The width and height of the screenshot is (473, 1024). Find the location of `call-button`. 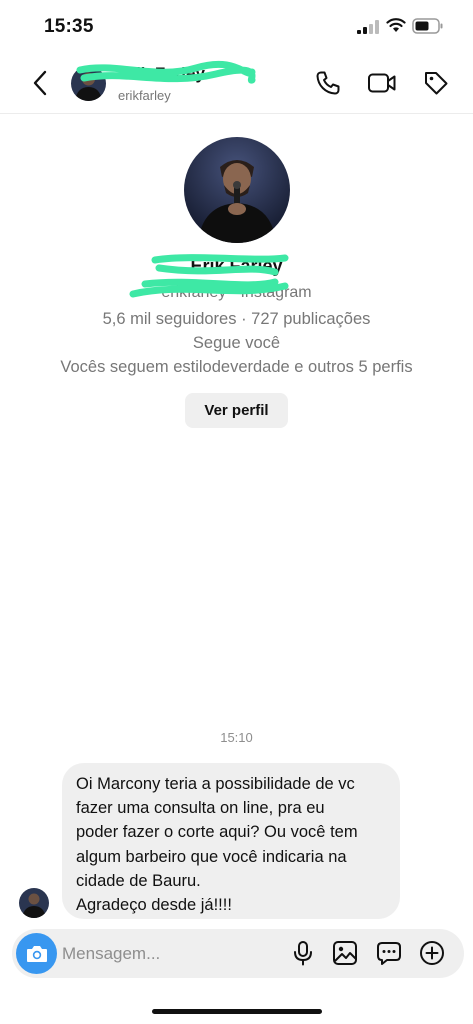

call-button is located at coordinates (328, 83).